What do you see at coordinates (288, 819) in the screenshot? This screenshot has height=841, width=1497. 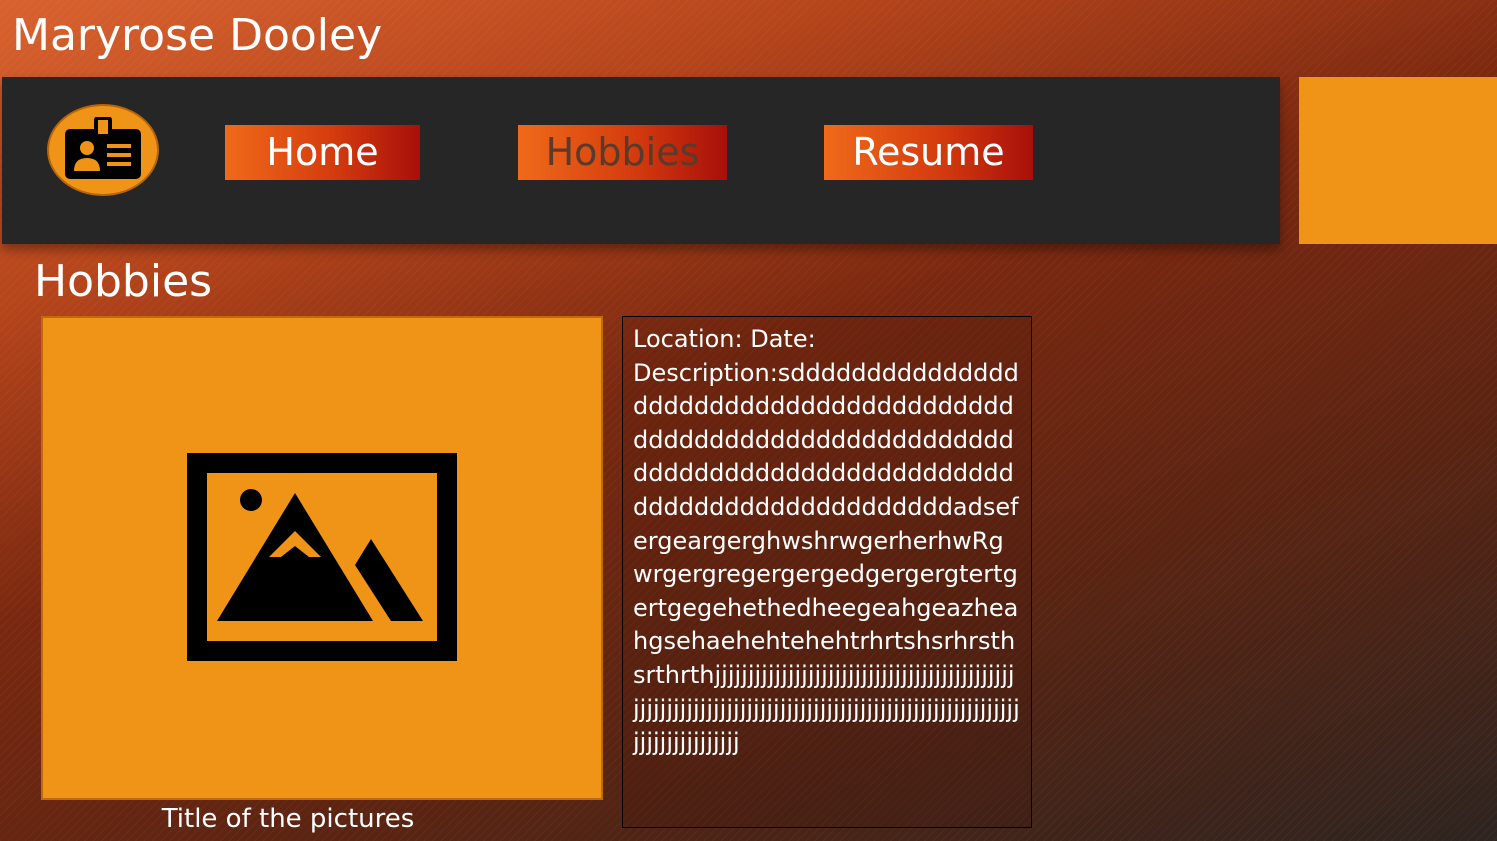 I see `picture-caption: Title of the pictures` at bounding box center [288, 819].